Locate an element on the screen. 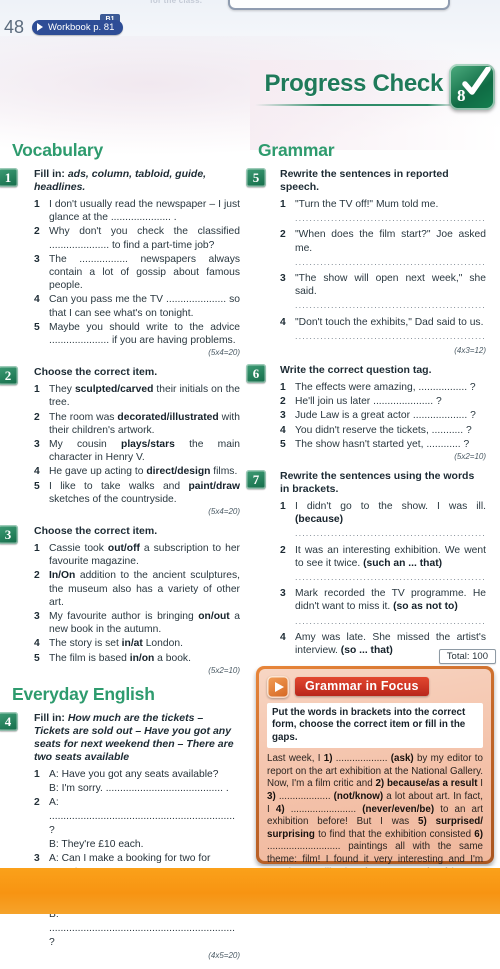 This screenshot has width=500, height=969. grammar-in-focus-header: Grammar in Focus is located at coordinates (375, 687).